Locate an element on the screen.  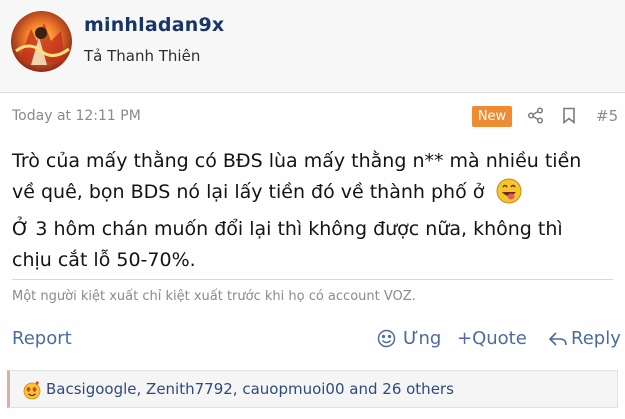
username-link: minhladan9x is located at coordinates (154, 25).